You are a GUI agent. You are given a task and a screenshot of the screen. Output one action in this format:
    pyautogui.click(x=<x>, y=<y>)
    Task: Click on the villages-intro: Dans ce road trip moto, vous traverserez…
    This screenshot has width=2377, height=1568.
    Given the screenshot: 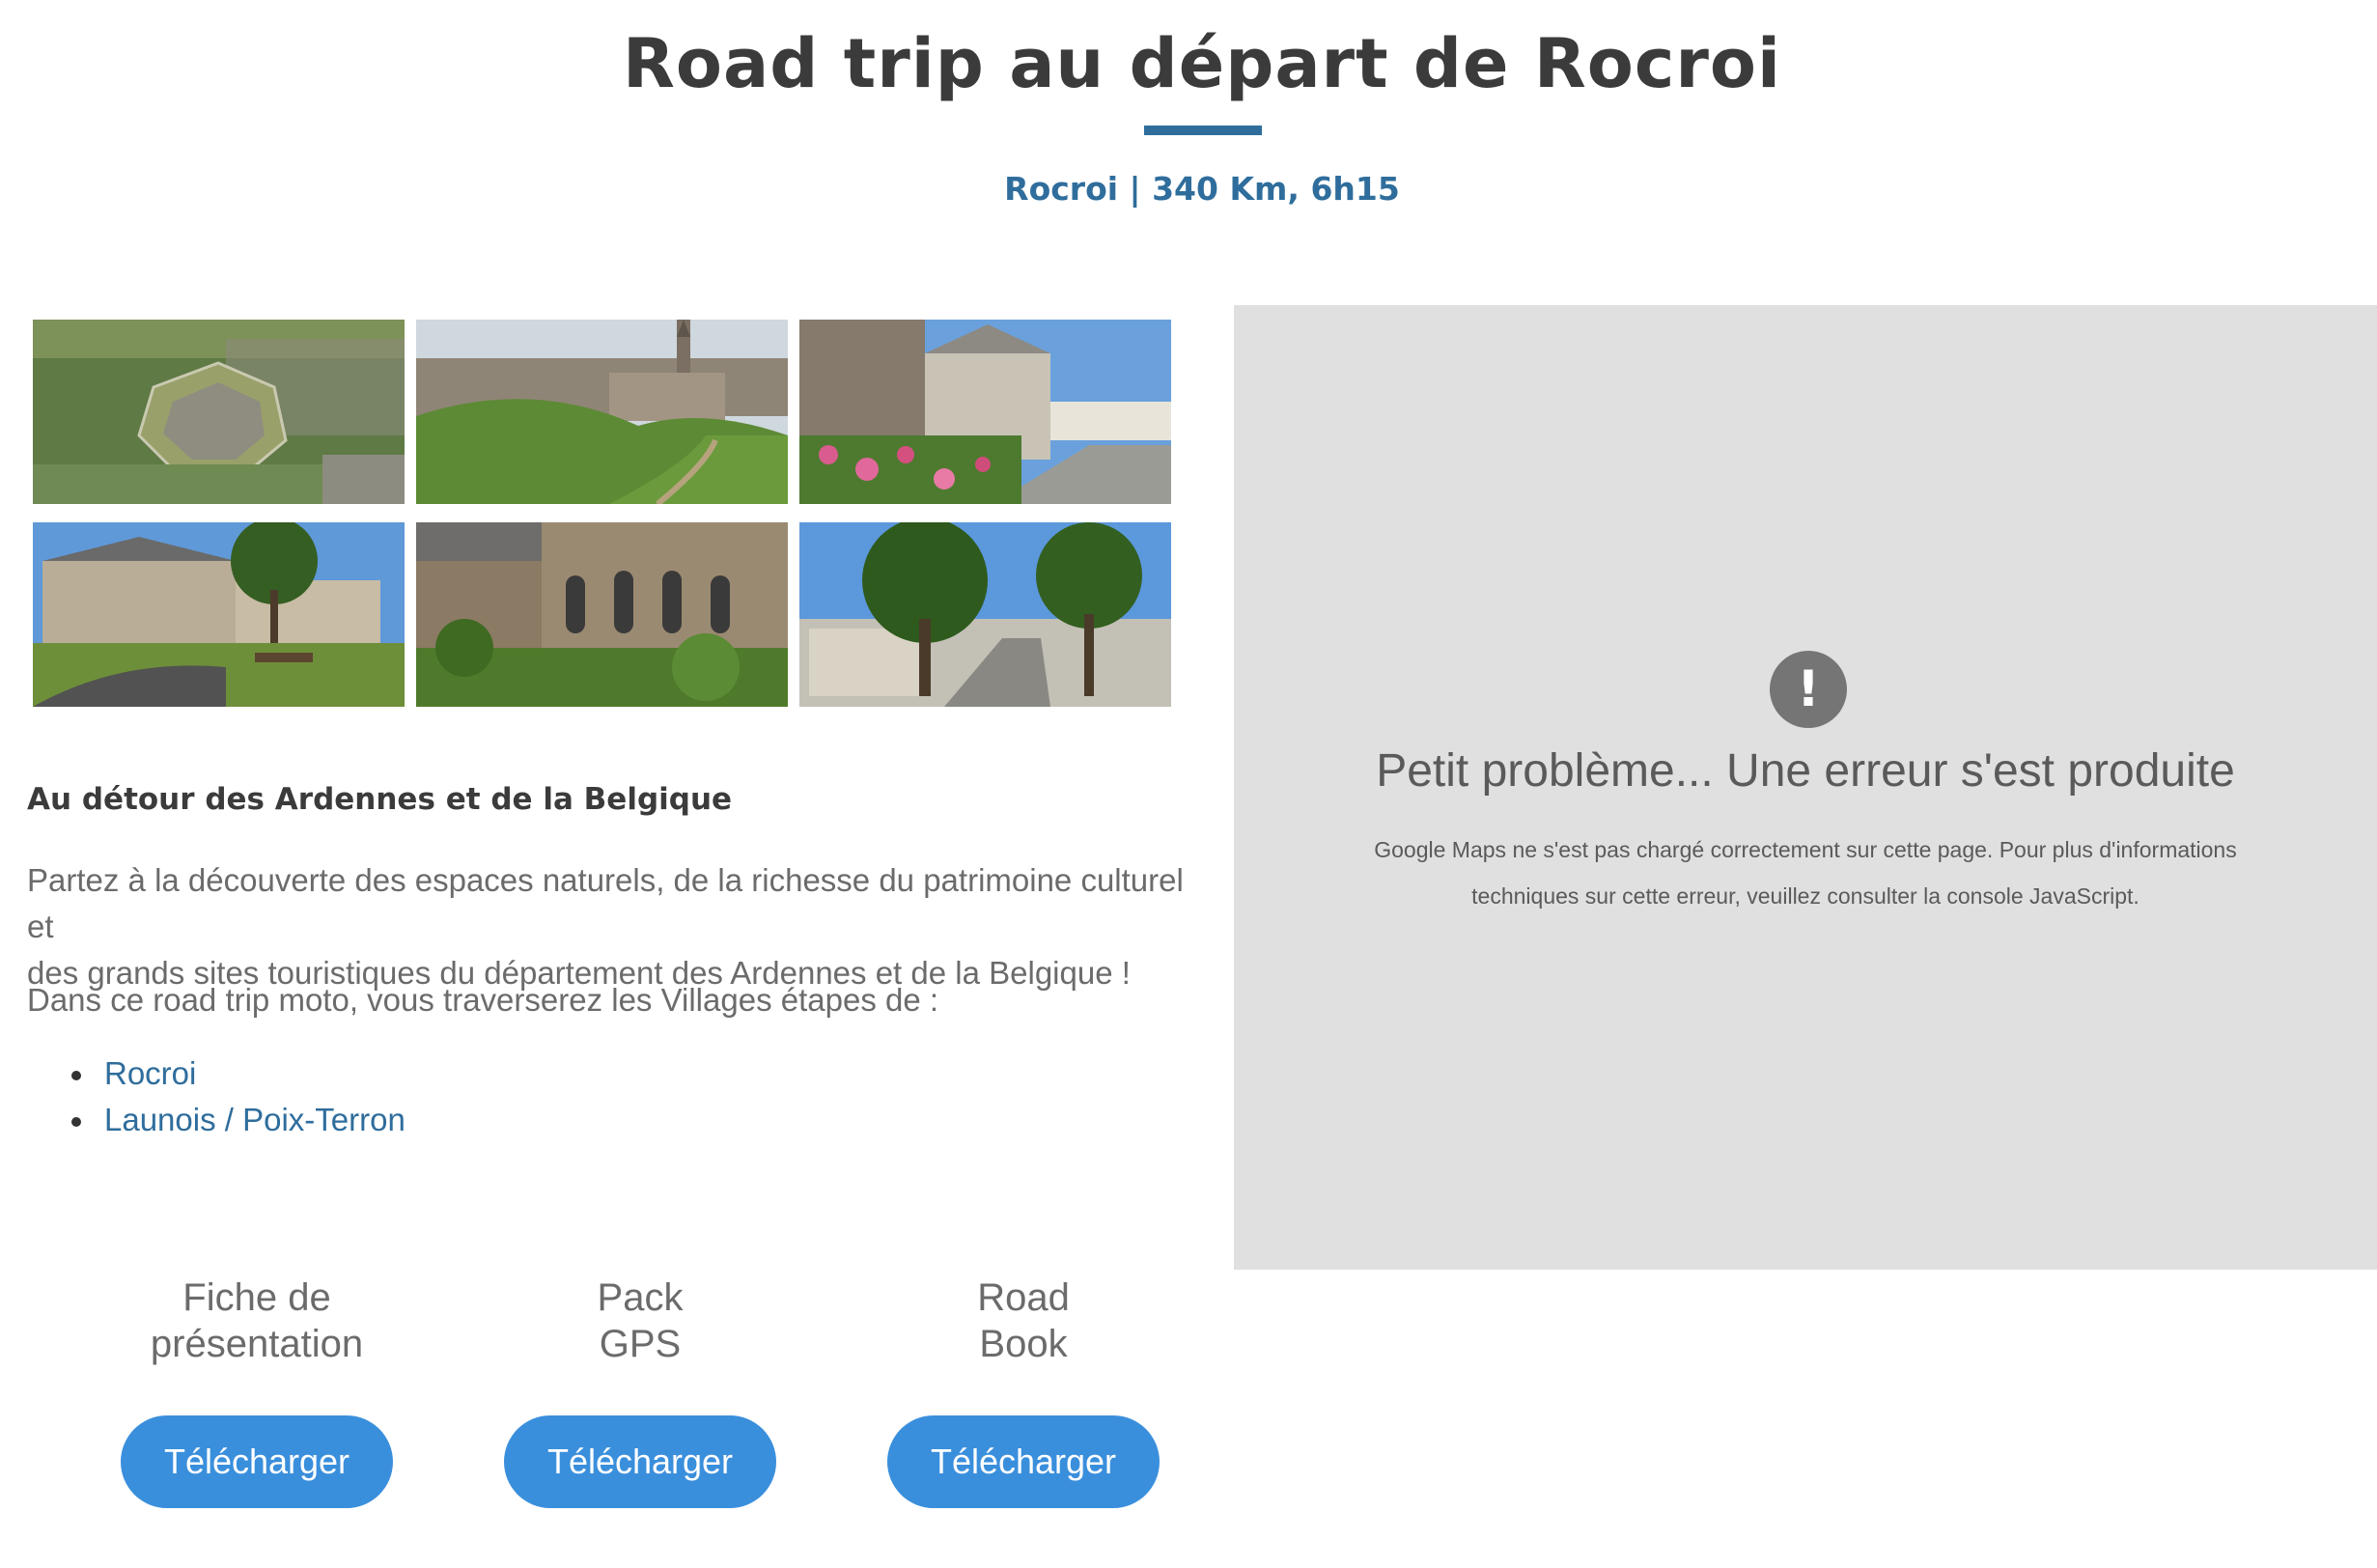 What is the action you would take?
    pyautogui.click(x=483, y=1000)
    